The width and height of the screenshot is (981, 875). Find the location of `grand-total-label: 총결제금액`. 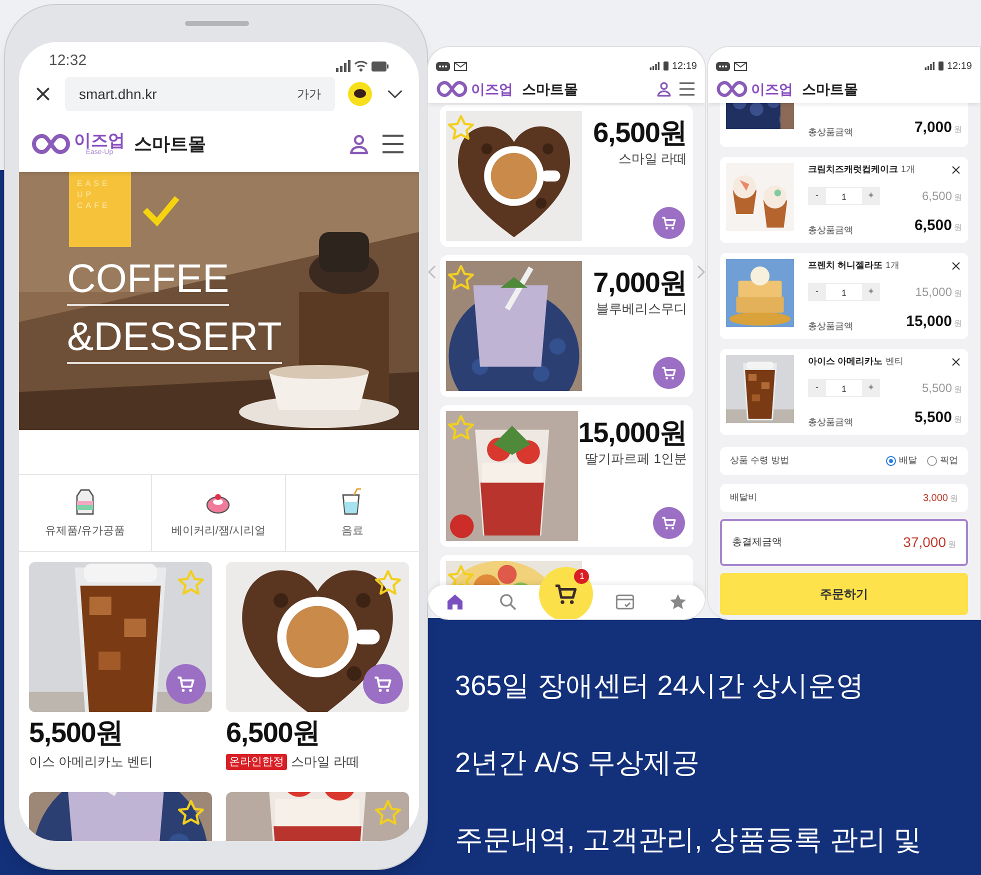

grand-total-label: 총결제금액 is located at coordinates (757, 543).